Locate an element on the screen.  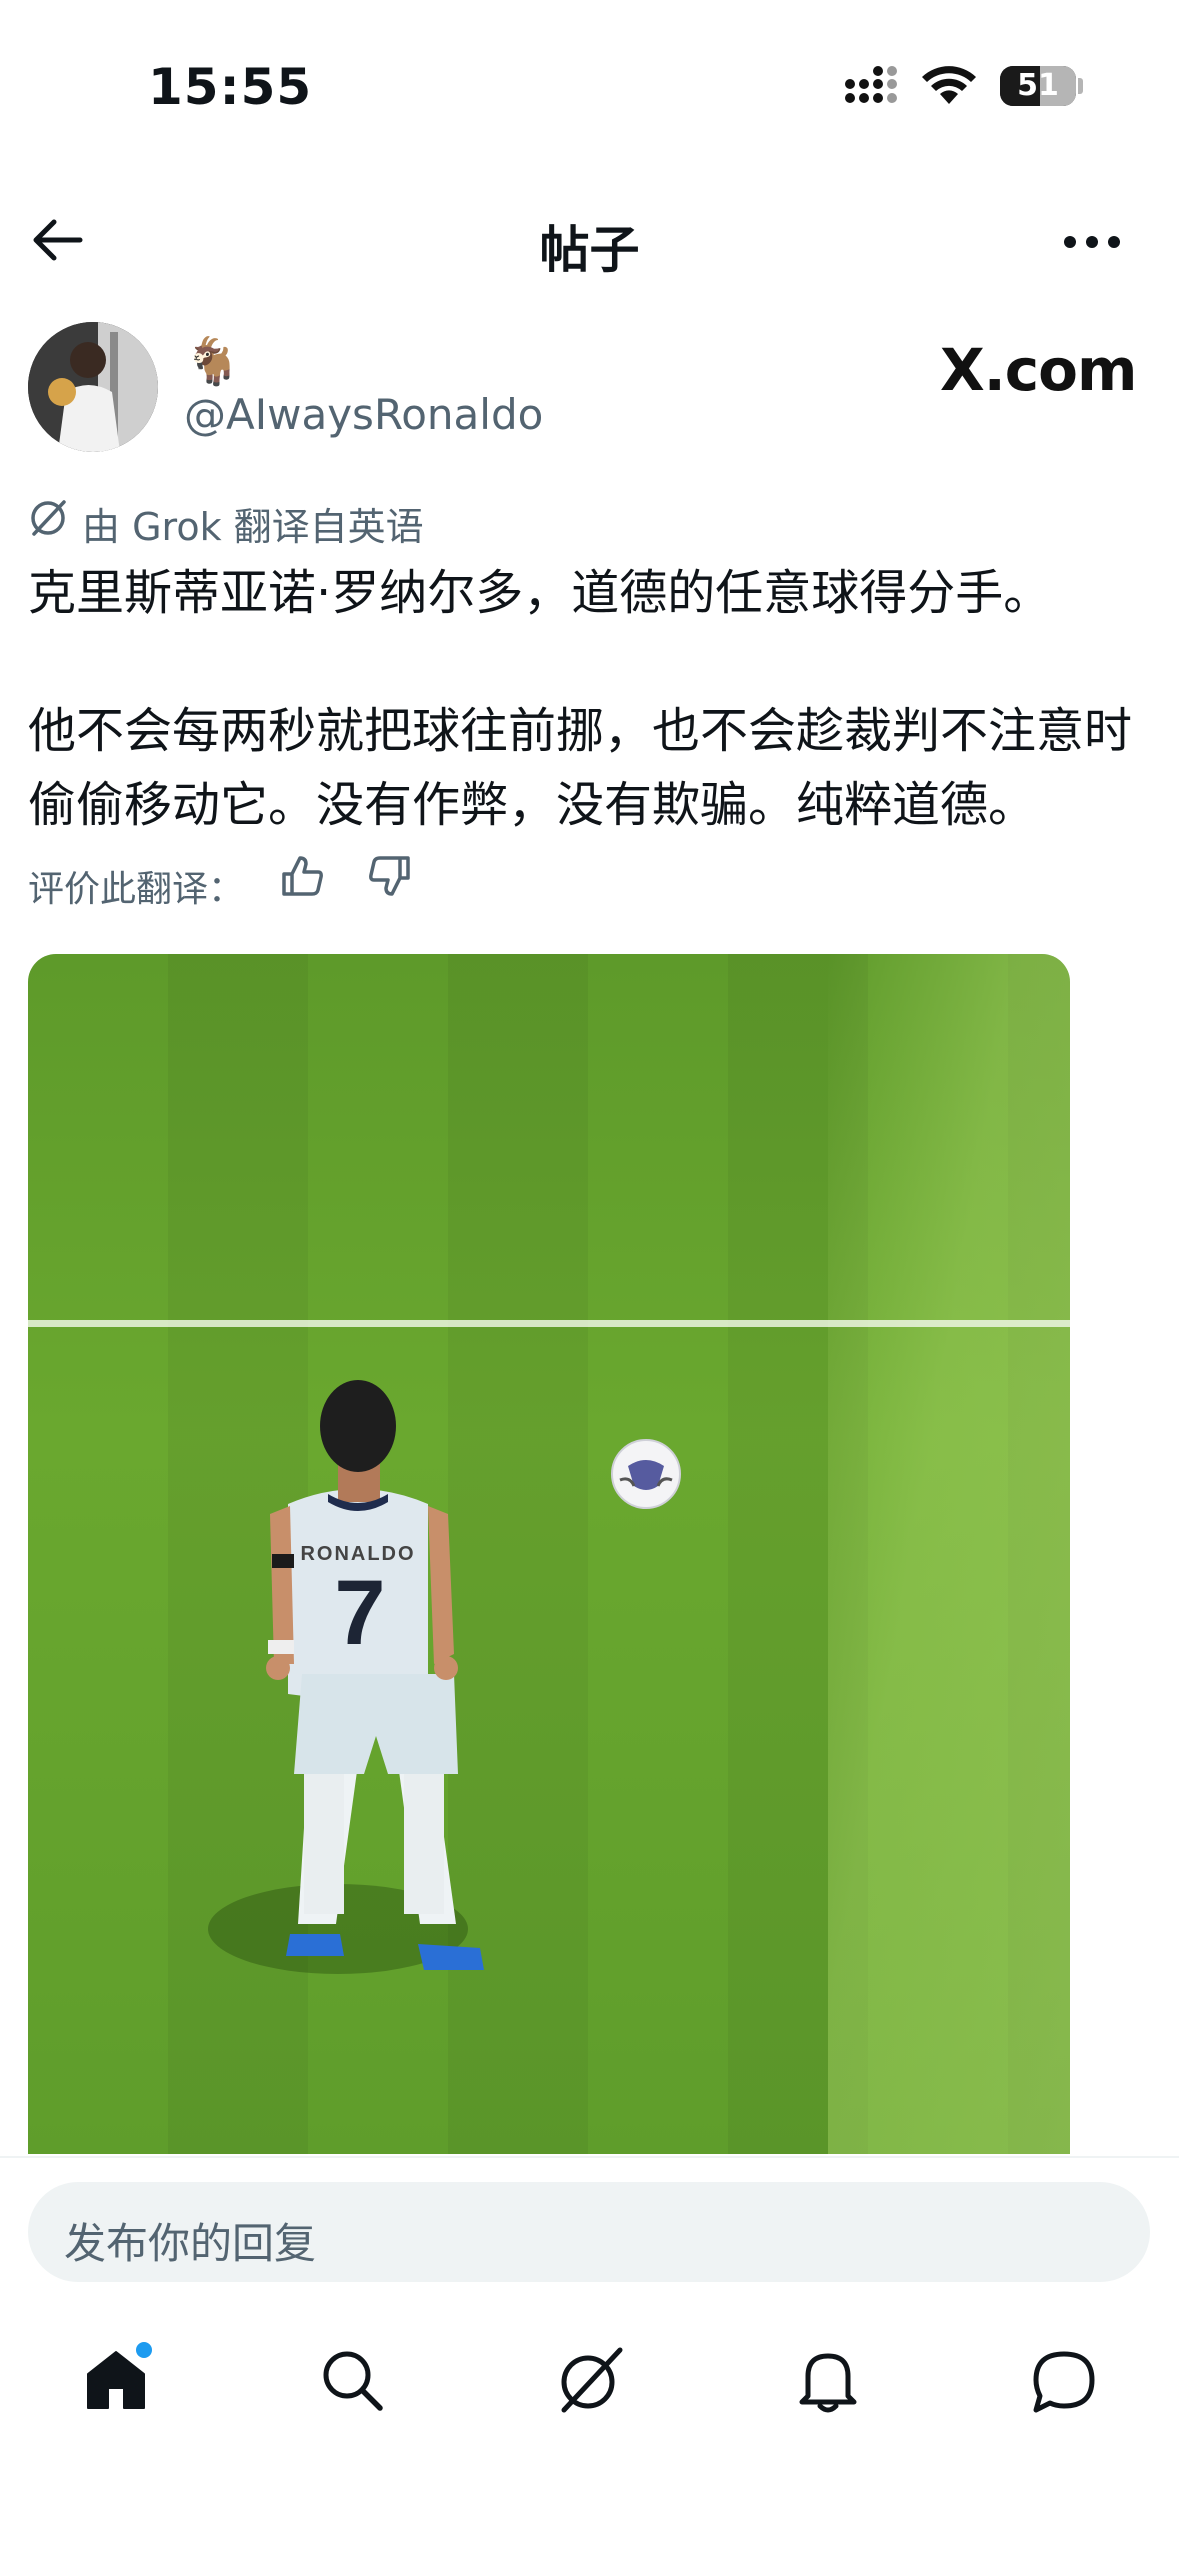
football is located at coordinates (646, 1474).